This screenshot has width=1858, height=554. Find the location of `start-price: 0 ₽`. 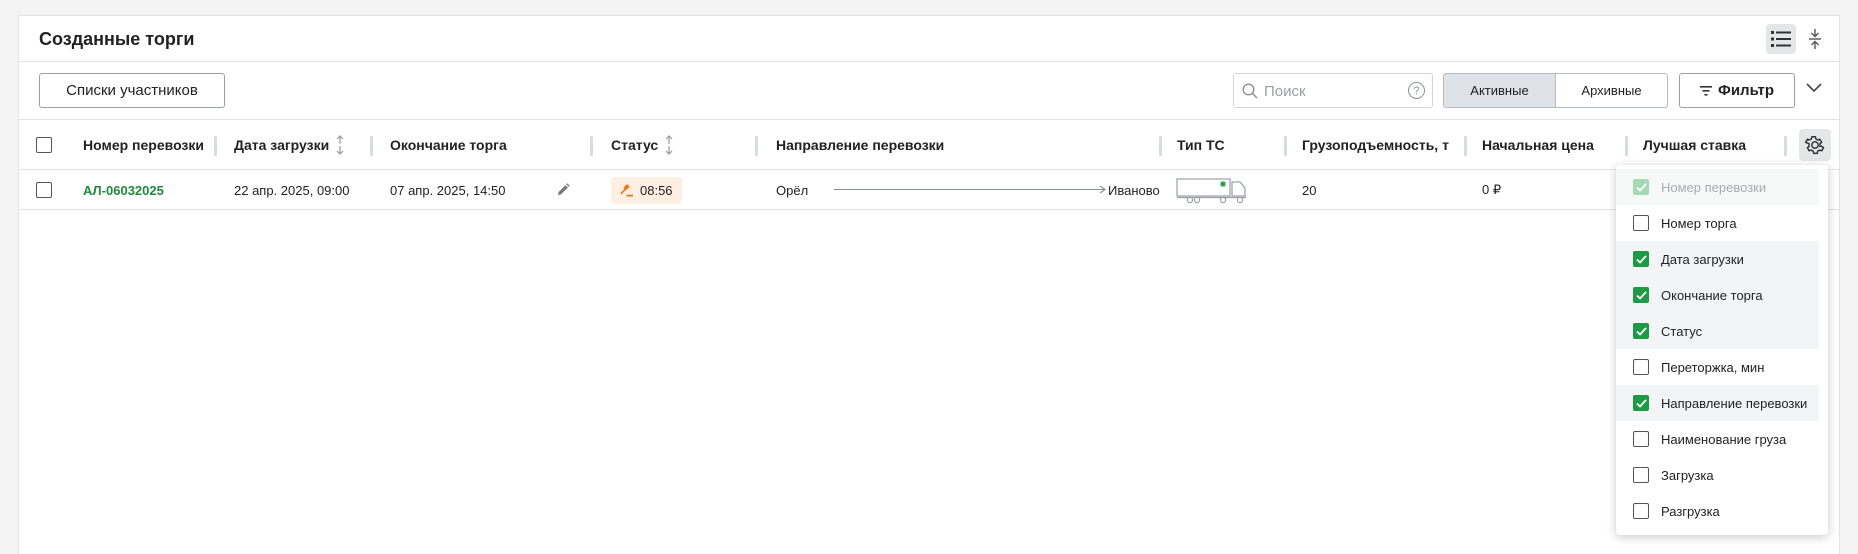

start-price: 0 ₽ is located at coordinates (1492, 189).